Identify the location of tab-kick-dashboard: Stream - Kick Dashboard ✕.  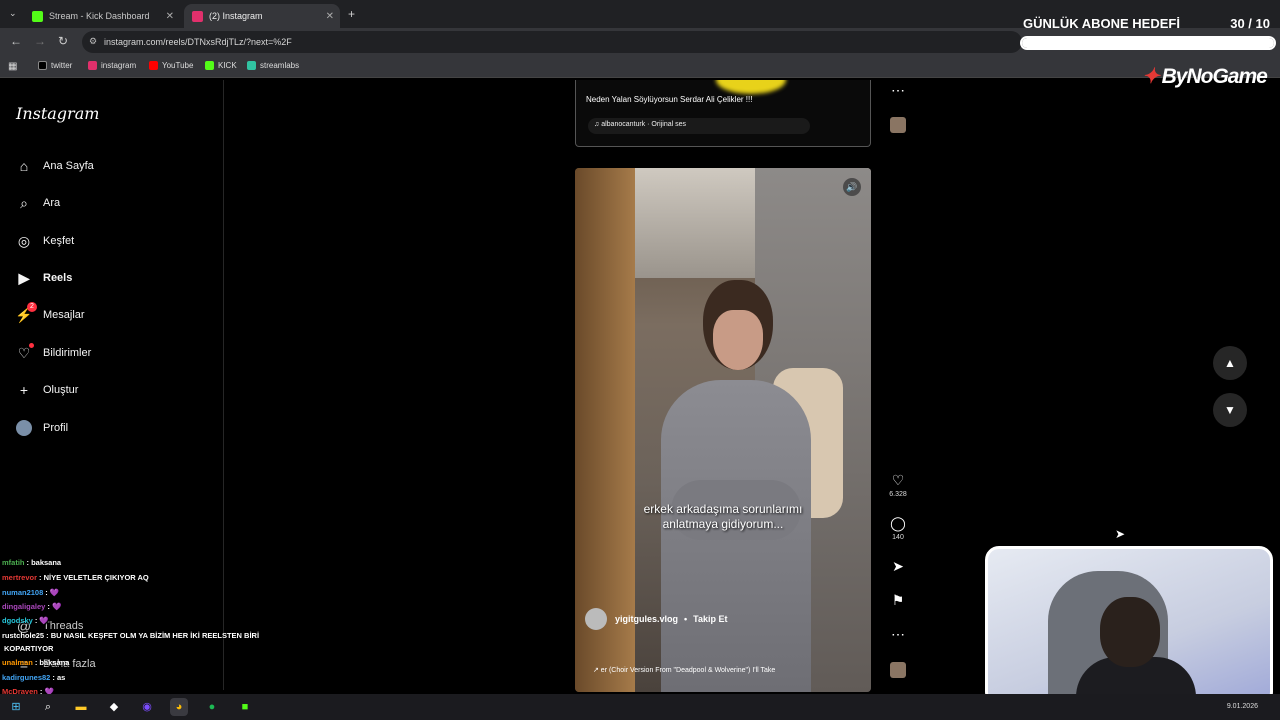
(102, 16).